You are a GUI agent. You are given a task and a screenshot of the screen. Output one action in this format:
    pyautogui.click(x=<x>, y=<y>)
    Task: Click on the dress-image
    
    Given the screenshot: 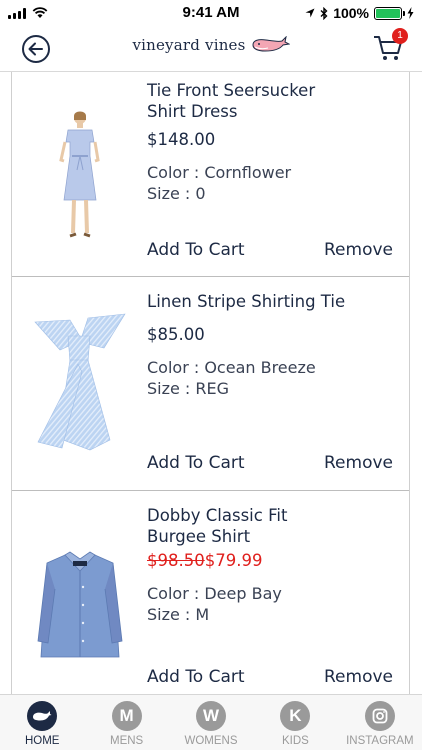 What is the action you would take?
    pyautogui.click(x=79, y=174)
    